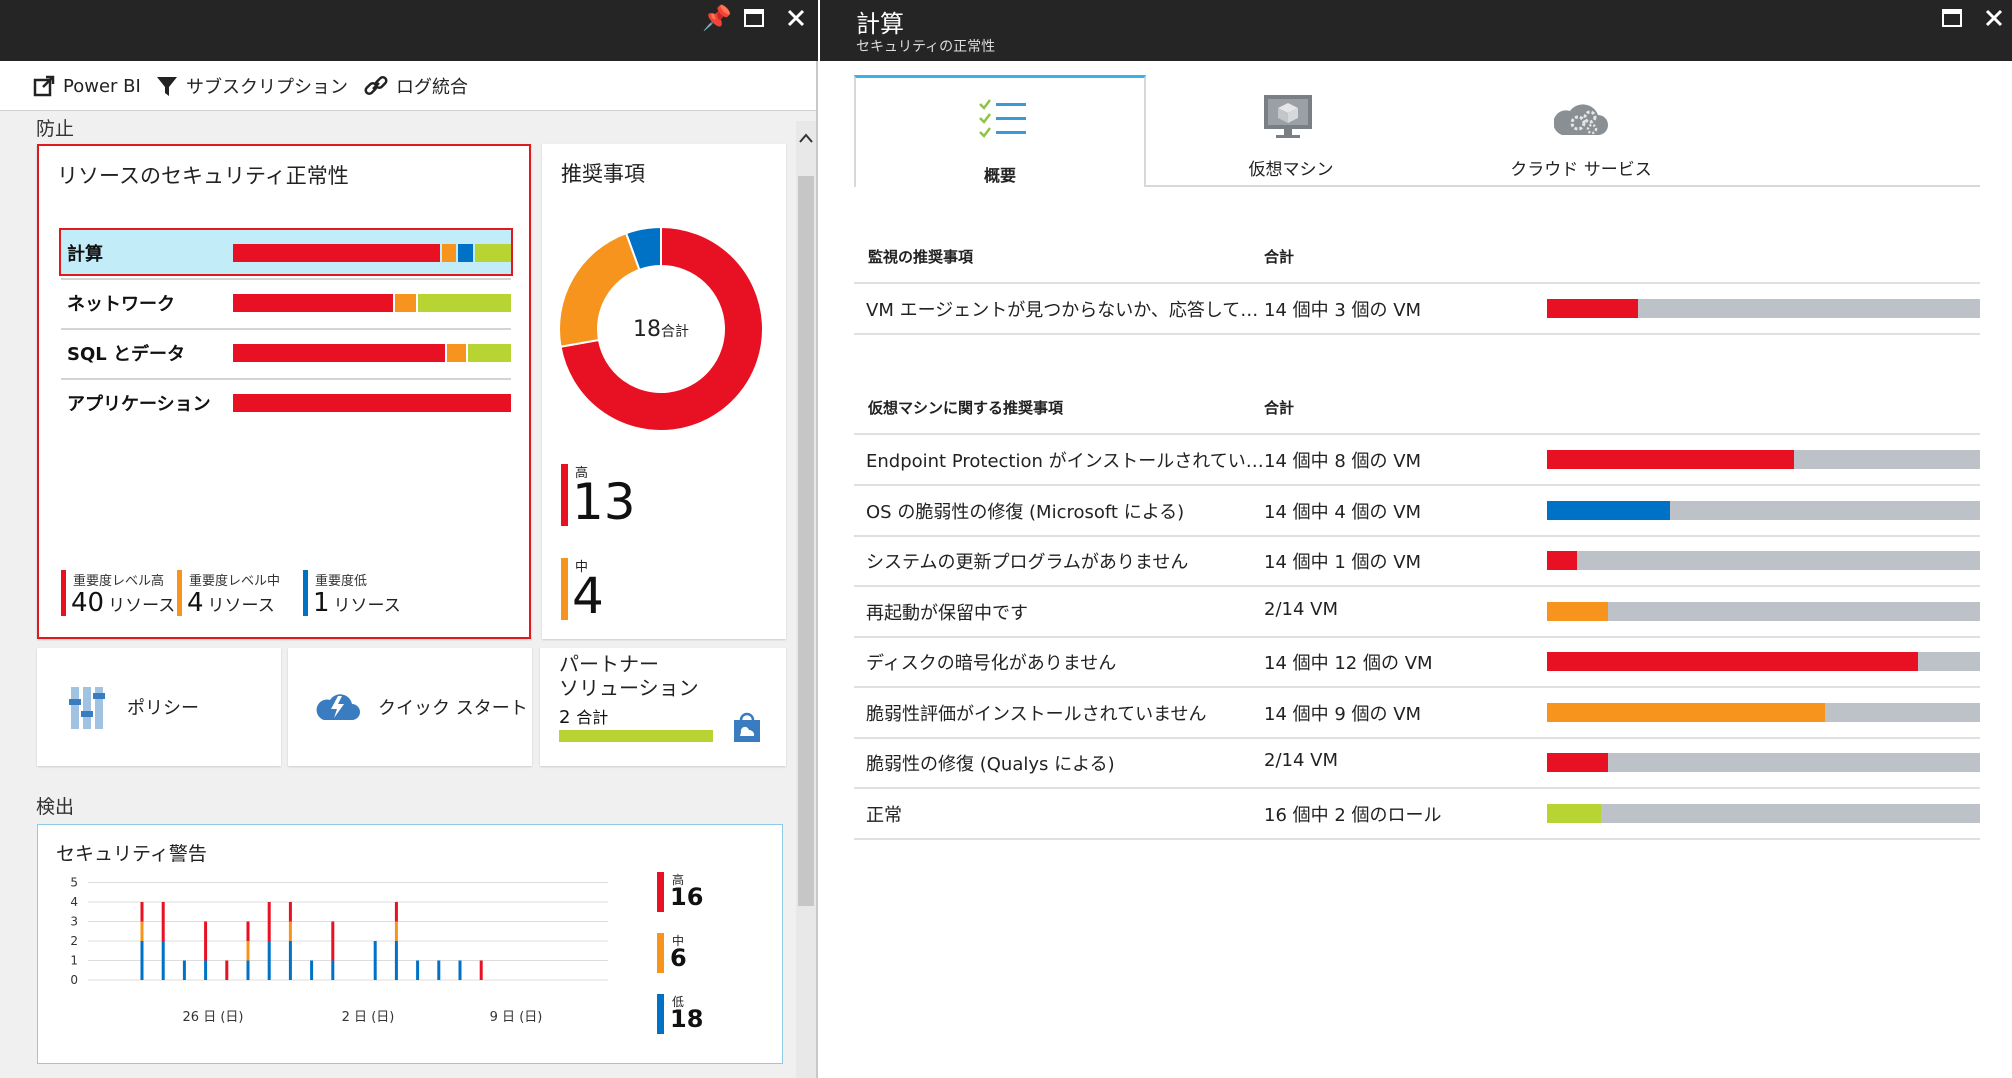 This screenshot has height=1078, width=2012. What do you see at coordinates (1581, 119) in the screenshot?
I see `cloud-services-icon` at bounding box center [1581, 119].